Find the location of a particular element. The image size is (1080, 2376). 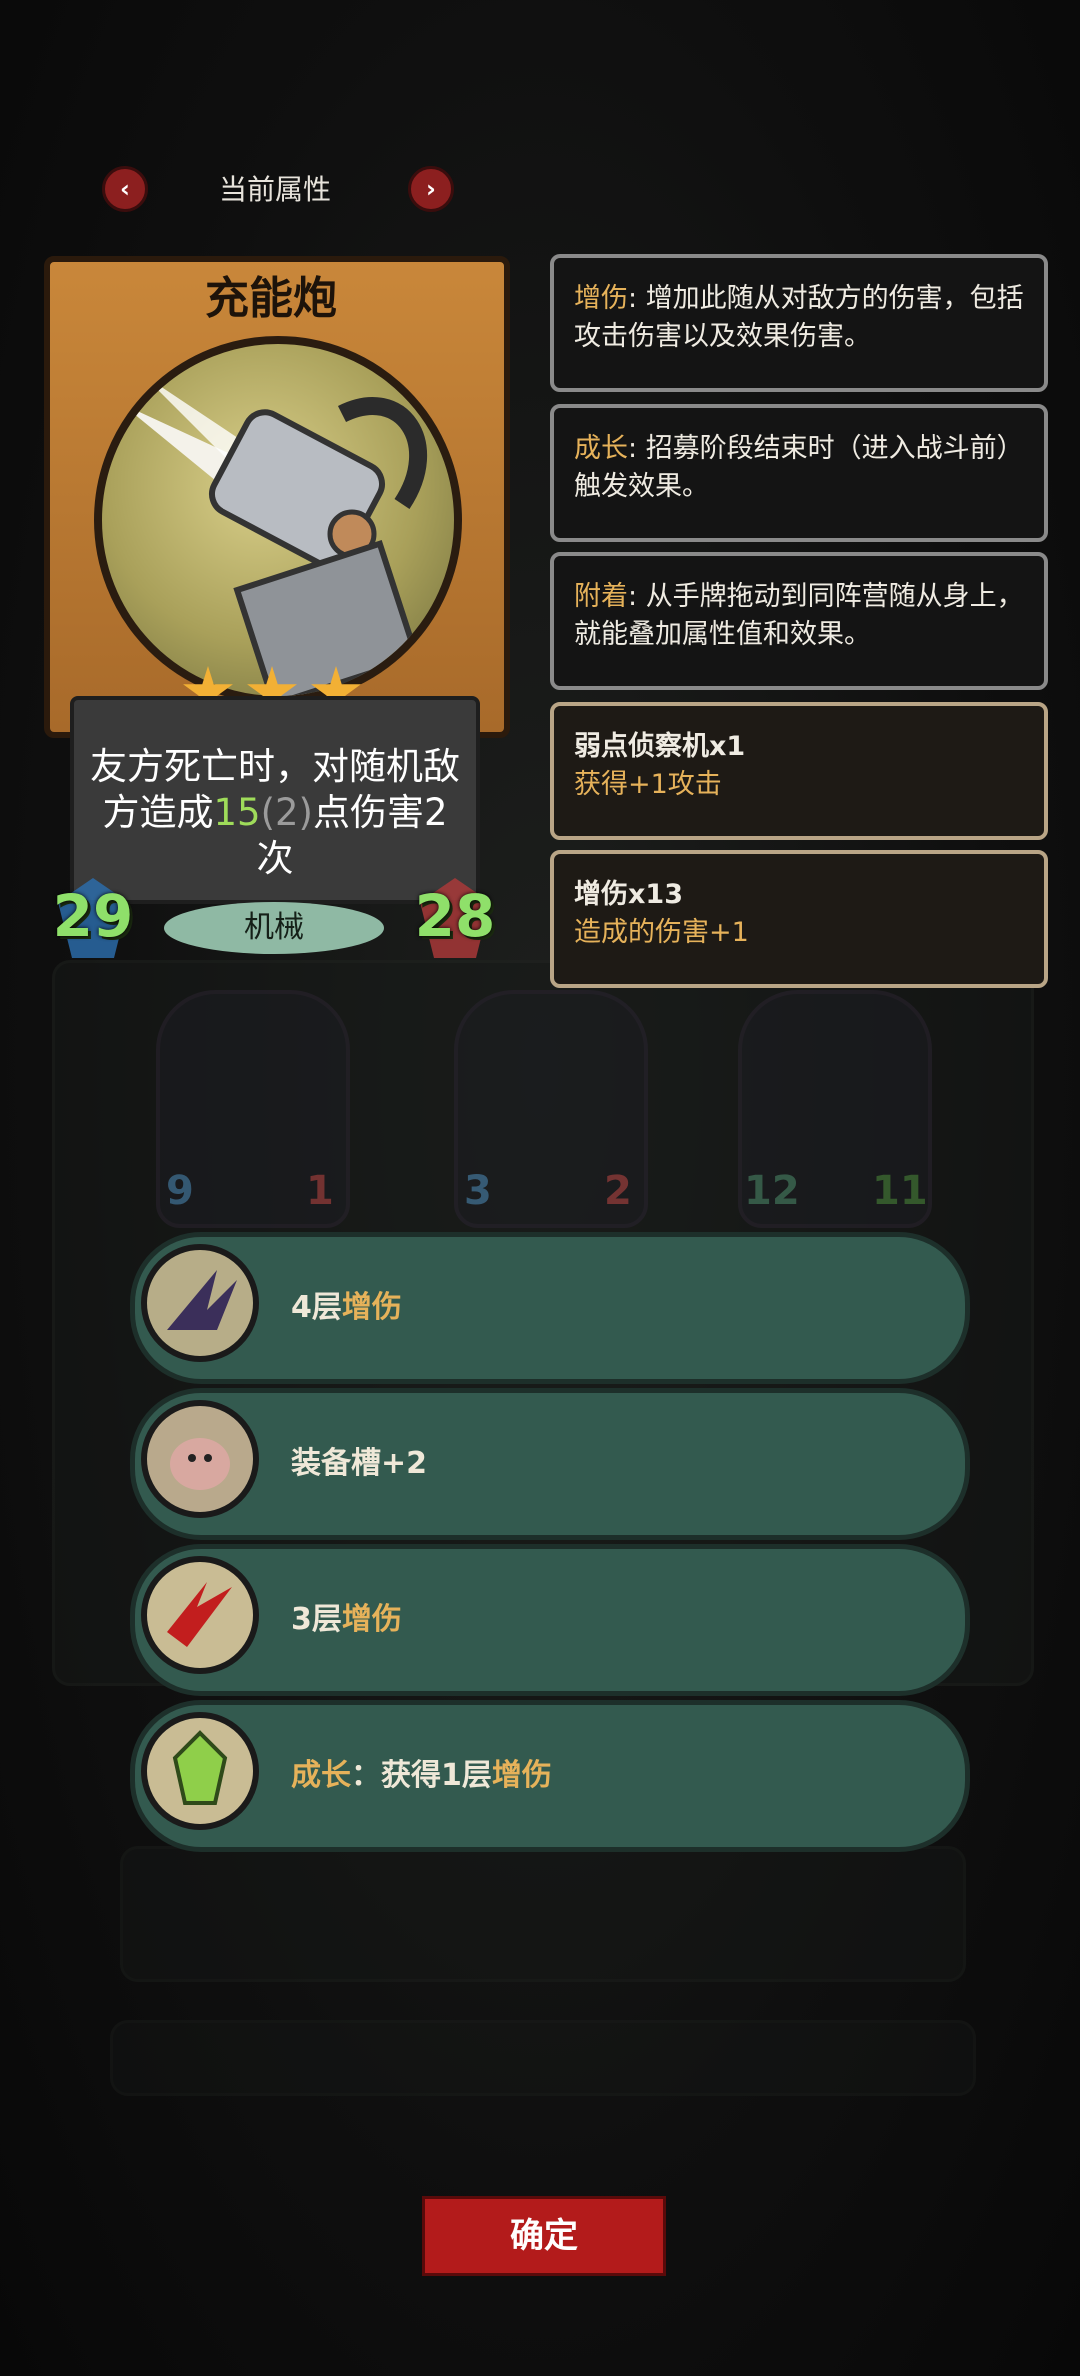

buff-pre: 装备槽+2 is located at coordinates (359, 1463).